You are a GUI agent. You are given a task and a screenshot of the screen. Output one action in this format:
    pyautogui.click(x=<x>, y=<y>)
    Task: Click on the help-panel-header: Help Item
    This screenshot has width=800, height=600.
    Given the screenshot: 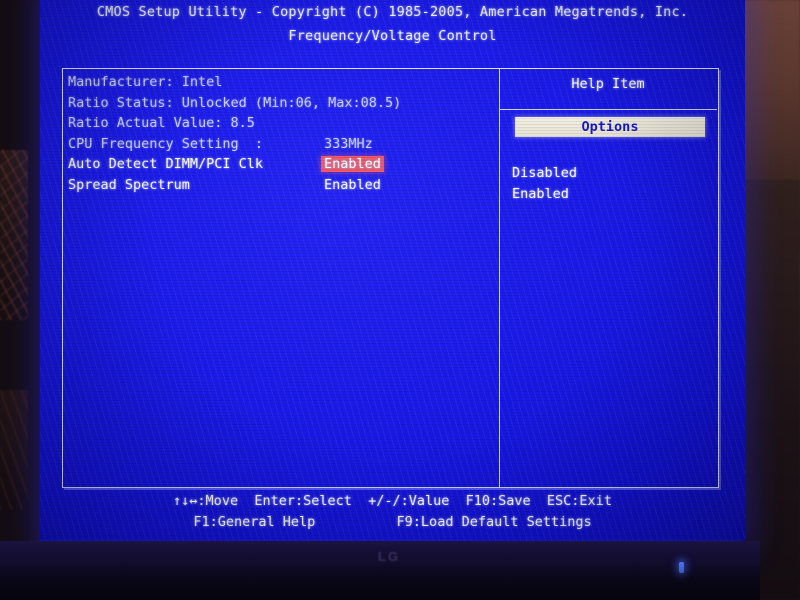 What is the action you would take?
    pyautogui.click(x=608, y=84)
    